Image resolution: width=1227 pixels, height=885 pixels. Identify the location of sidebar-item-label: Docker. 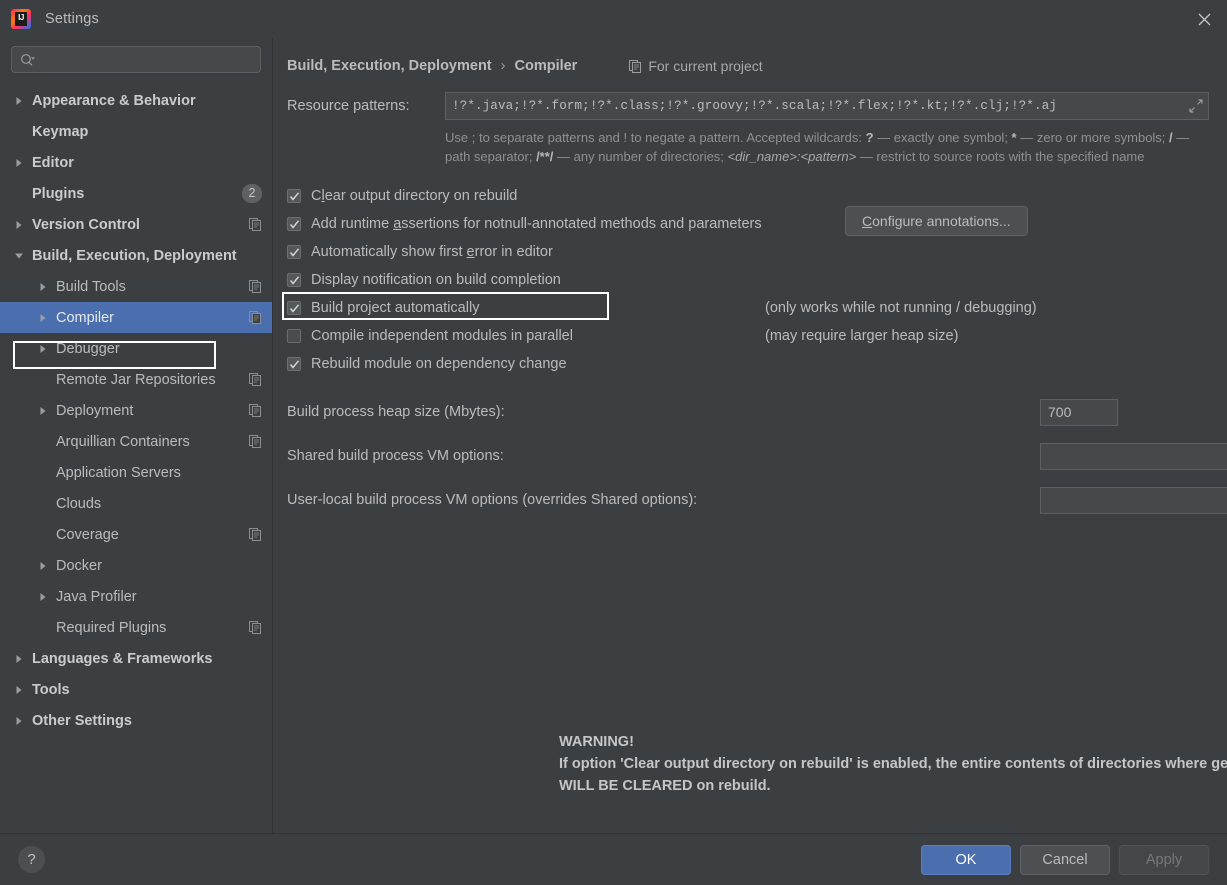
(79, 565).